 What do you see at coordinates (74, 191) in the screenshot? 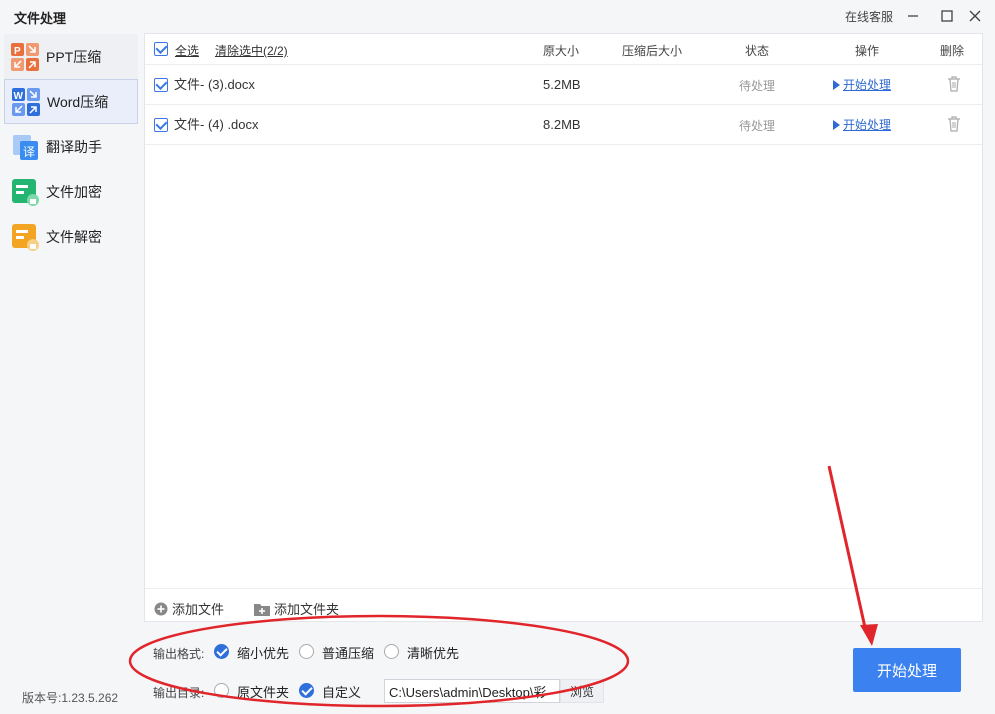
I see `sidebar-item-label: 文件加密` at bounding box center [74, 191].